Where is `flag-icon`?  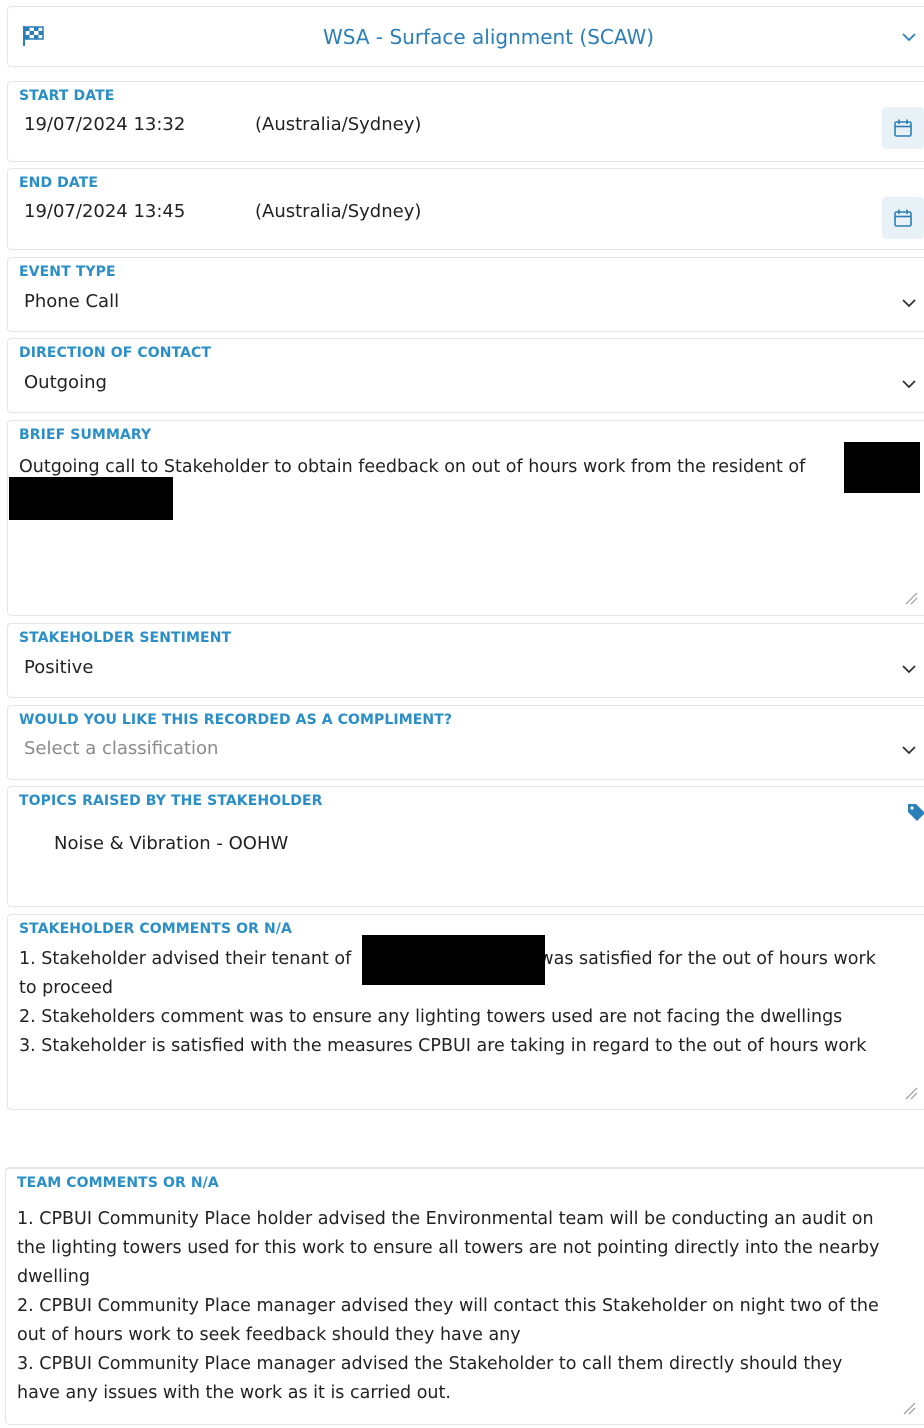 flag-icon is located at coordinates (33, 36).